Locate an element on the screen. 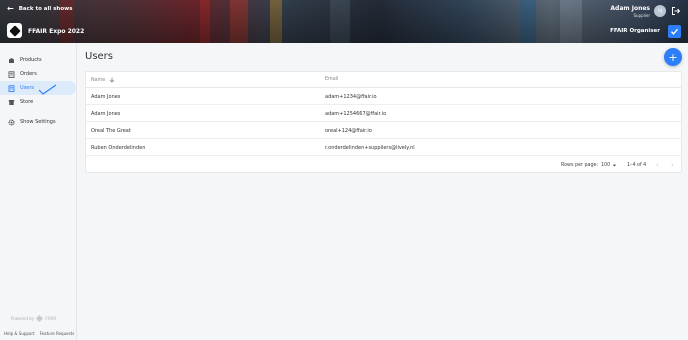  caret-down-icon is located at coordinates (614, 165).